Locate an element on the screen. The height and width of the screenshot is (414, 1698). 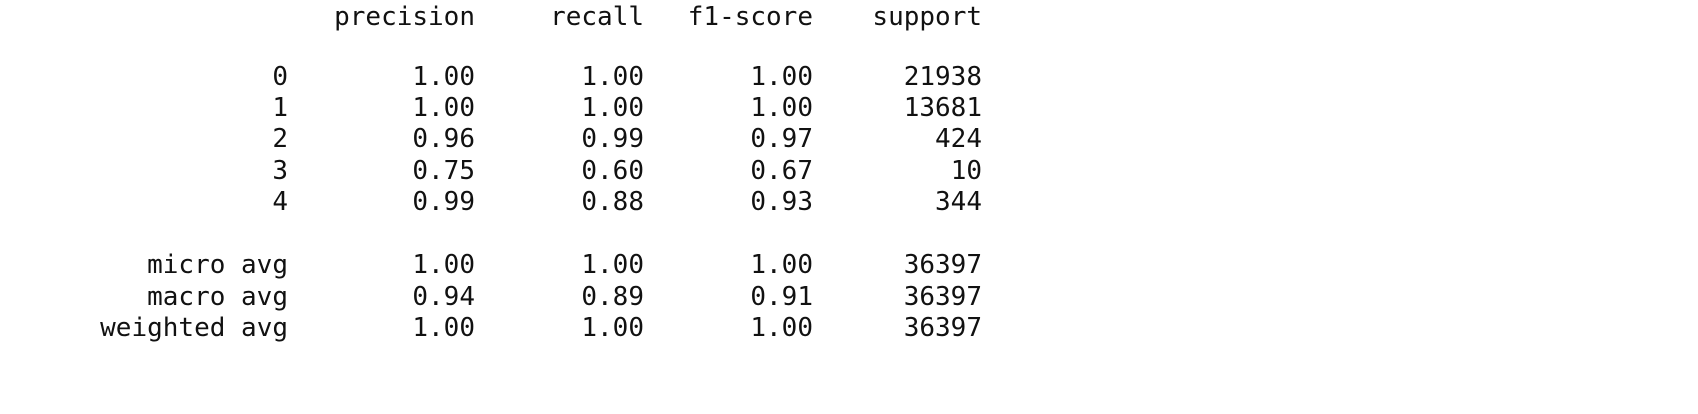
f1-score-value: 0.91 is located at coordinates (781, 297).